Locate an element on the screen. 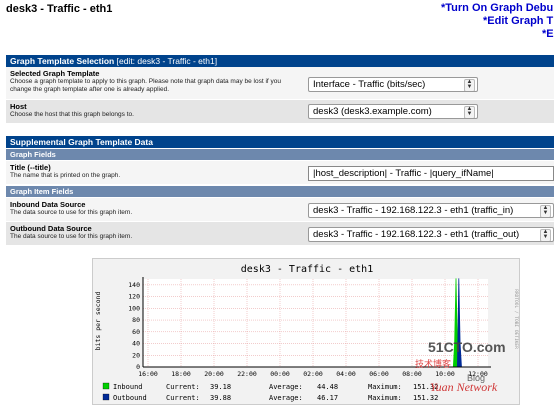 This screenshot has width=554, height=405. select-value: desk3 (desk3.example.com) is located at coordinates (372, 111).